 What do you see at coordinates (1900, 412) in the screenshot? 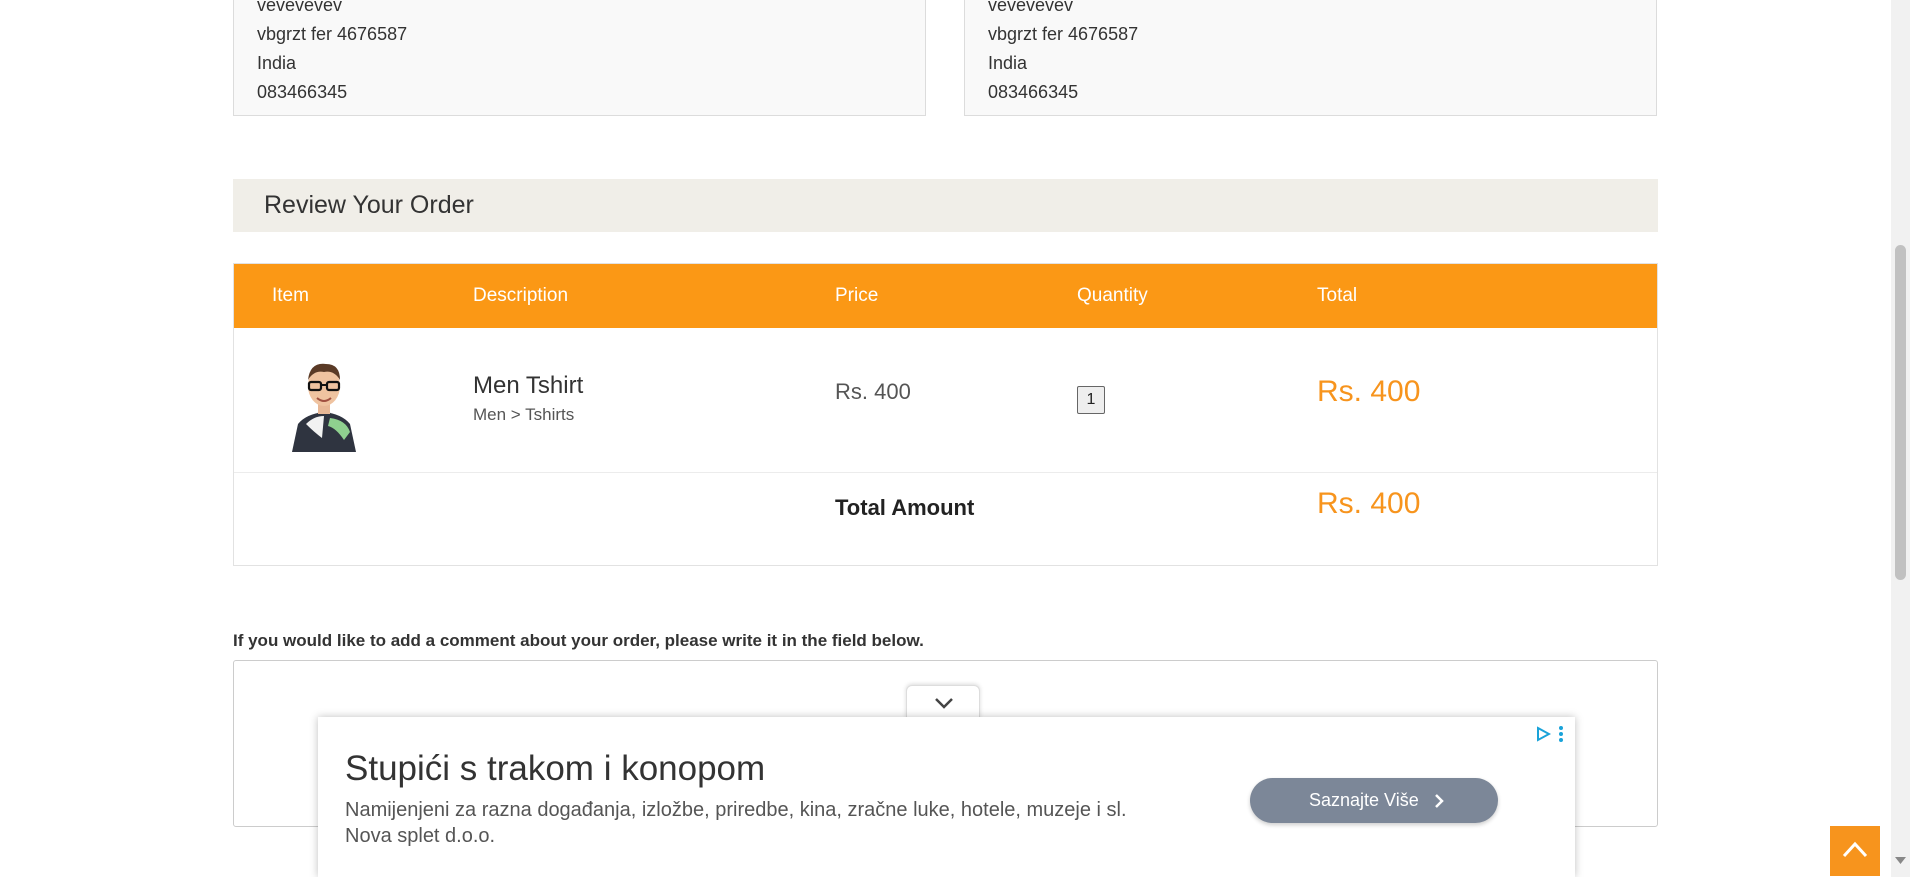
I see `scrollbar-thumb` at bounding box center [1900, 412].